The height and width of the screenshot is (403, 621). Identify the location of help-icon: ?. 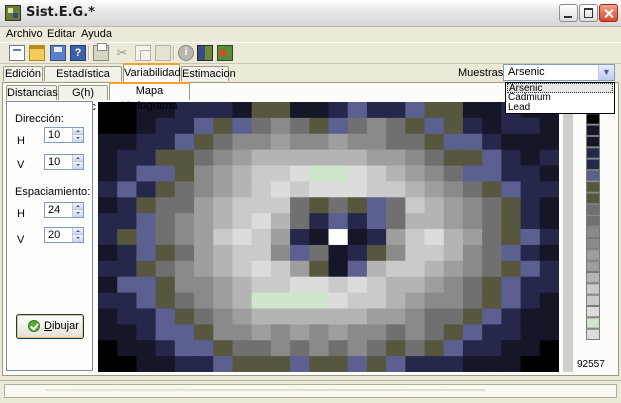
(78, 53).